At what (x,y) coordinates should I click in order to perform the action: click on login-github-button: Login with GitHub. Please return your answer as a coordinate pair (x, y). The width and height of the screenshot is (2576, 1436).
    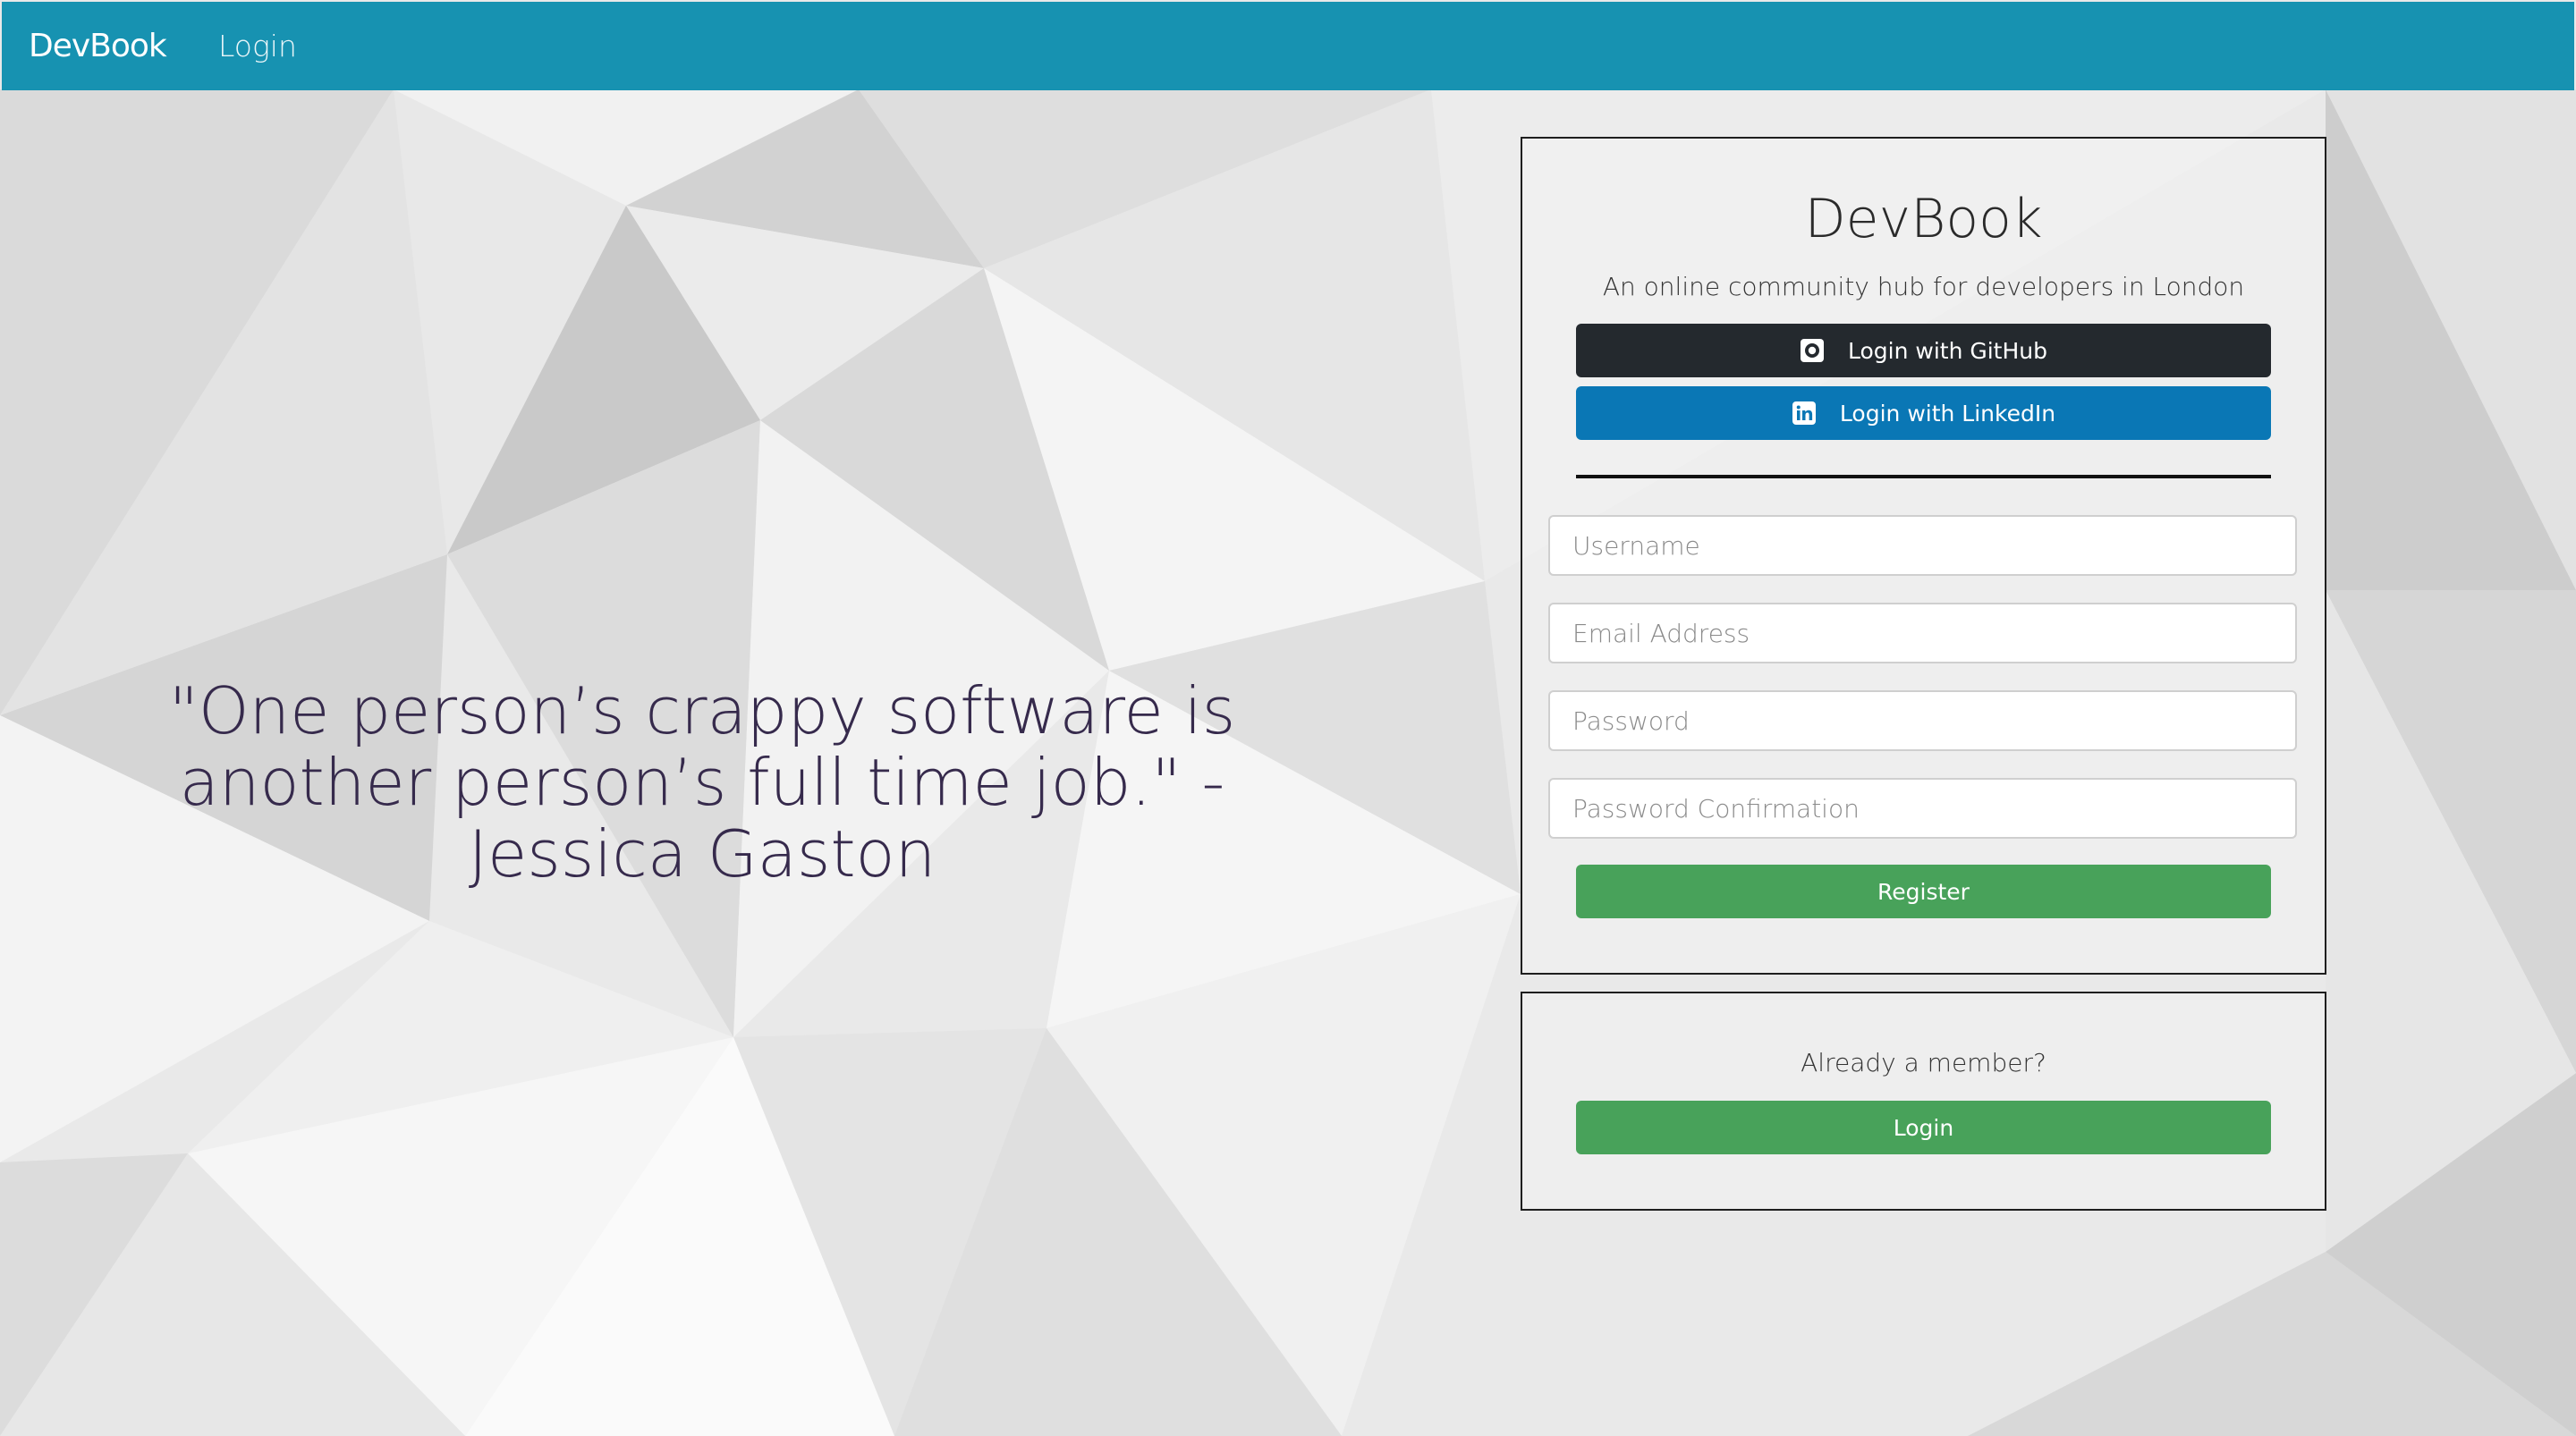
    Looking at the image, I should click on (1923, 350).